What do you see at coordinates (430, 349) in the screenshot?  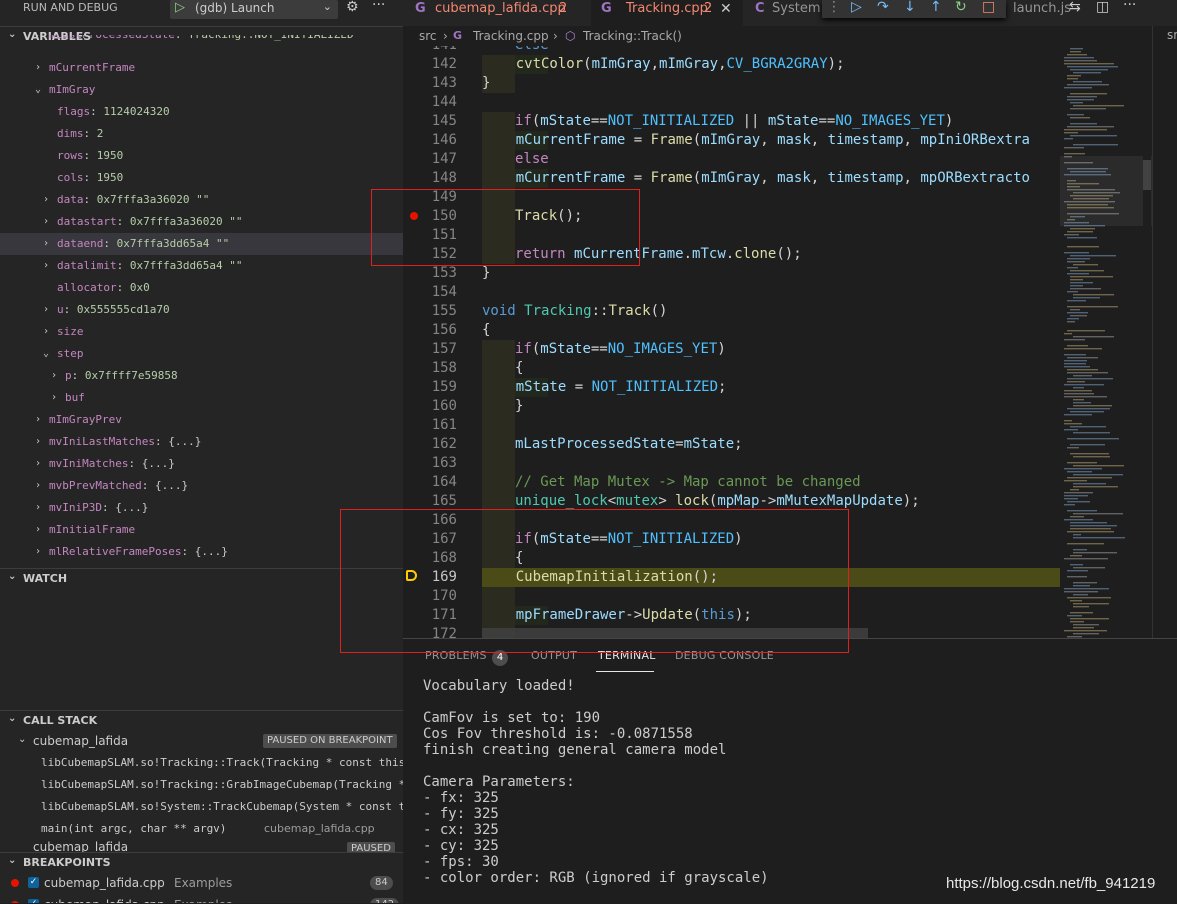 I see `line-number: 157` at bounding box center [430, 349].